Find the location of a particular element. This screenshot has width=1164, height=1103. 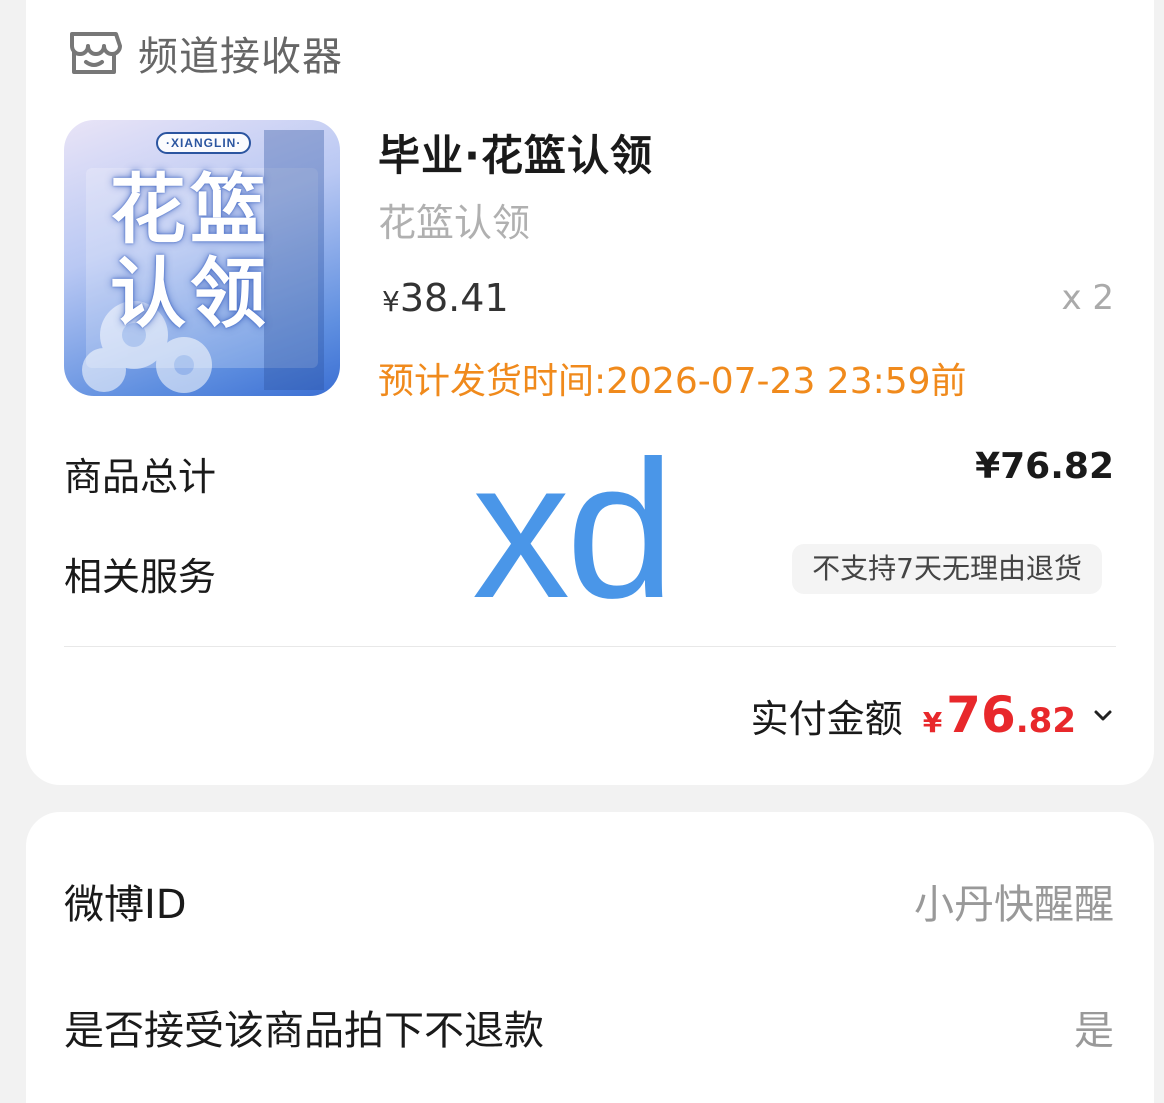

total-paid-label: 实付金额 is located at coordinates (826, 719).